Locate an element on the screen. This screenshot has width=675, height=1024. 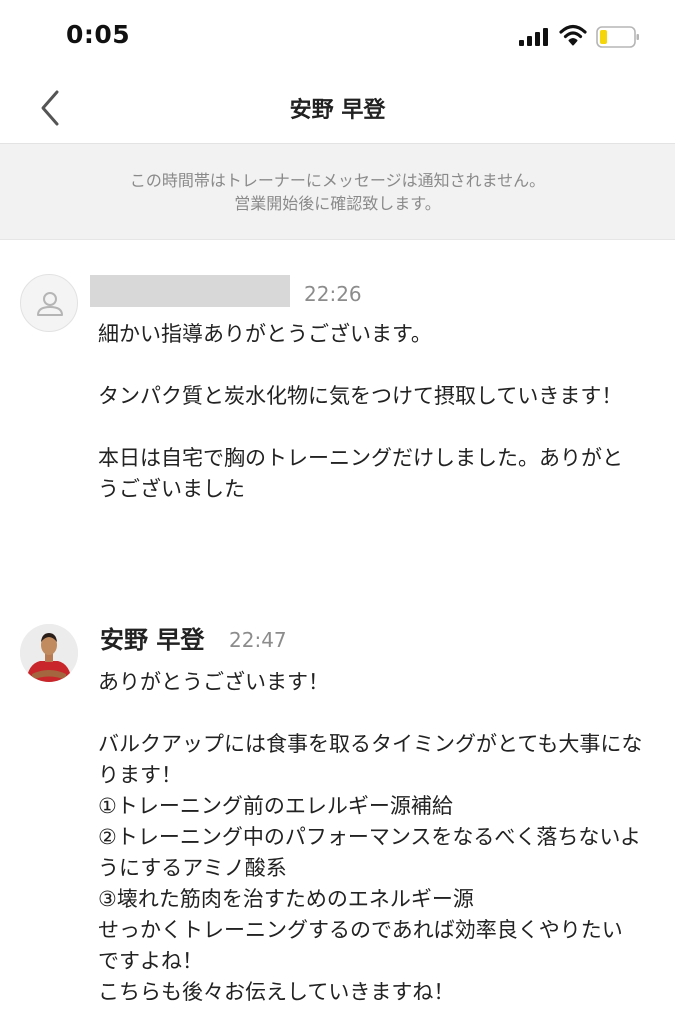
notice-line: 営業開始後に確認致します。 is located at coordinates (337, 203).